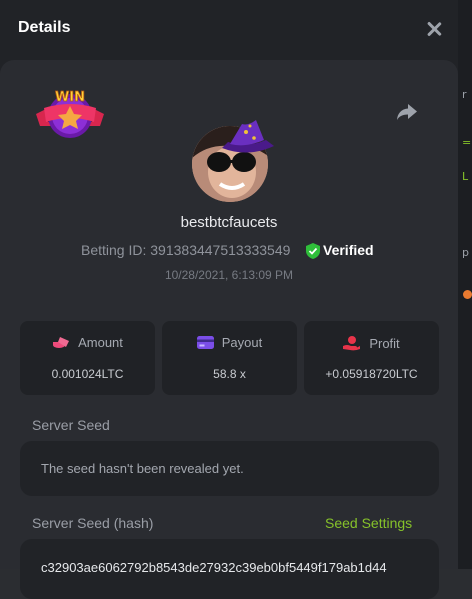 This screenshot has height=599, width=472. Describe the element at coordinates (114, 250) in the screenshot. I see `betting-id-label: Betting ID:` at that location.